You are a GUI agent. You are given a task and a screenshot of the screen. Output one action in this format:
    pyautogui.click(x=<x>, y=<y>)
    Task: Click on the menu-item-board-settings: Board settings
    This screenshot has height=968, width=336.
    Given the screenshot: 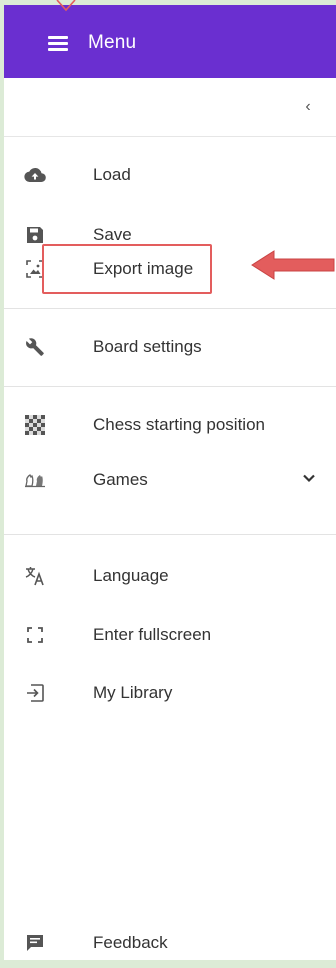 What is the action you would take?
    pyautogui.click(x=170, y=347)
    